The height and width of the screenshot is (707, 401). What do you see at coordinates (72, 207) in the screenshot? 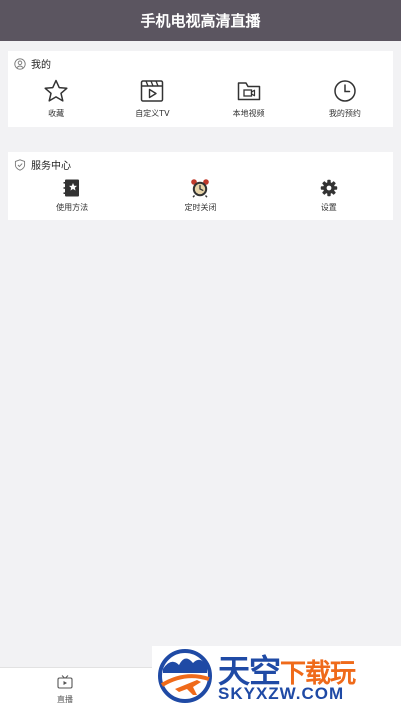
I see `usage-guide-label: 使用方法` at bounding box center [72, 207].